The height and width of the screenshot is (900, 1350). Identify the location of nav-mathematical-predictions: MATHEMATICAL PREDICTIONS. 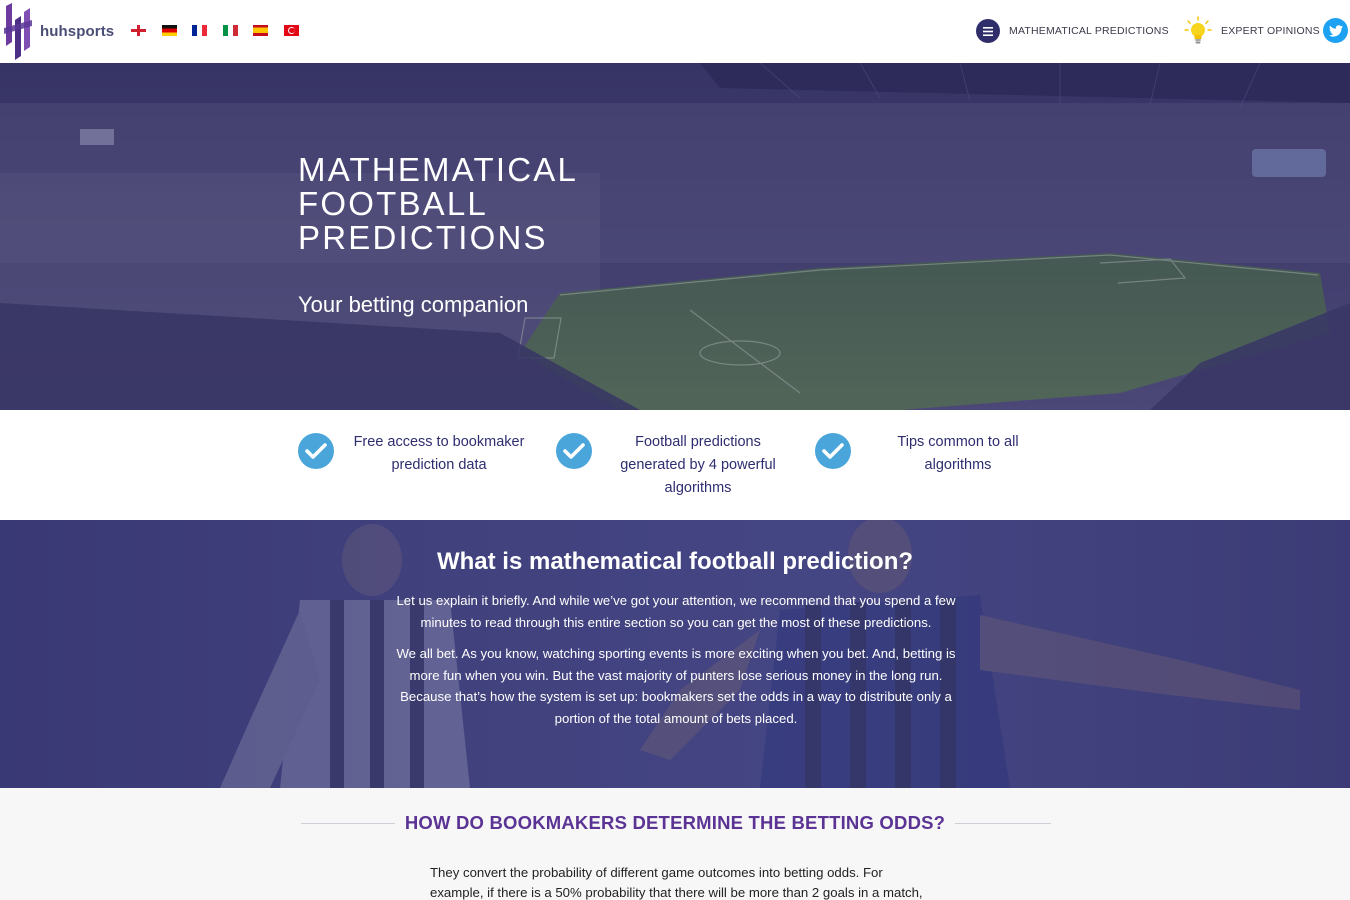
(1072, 31).